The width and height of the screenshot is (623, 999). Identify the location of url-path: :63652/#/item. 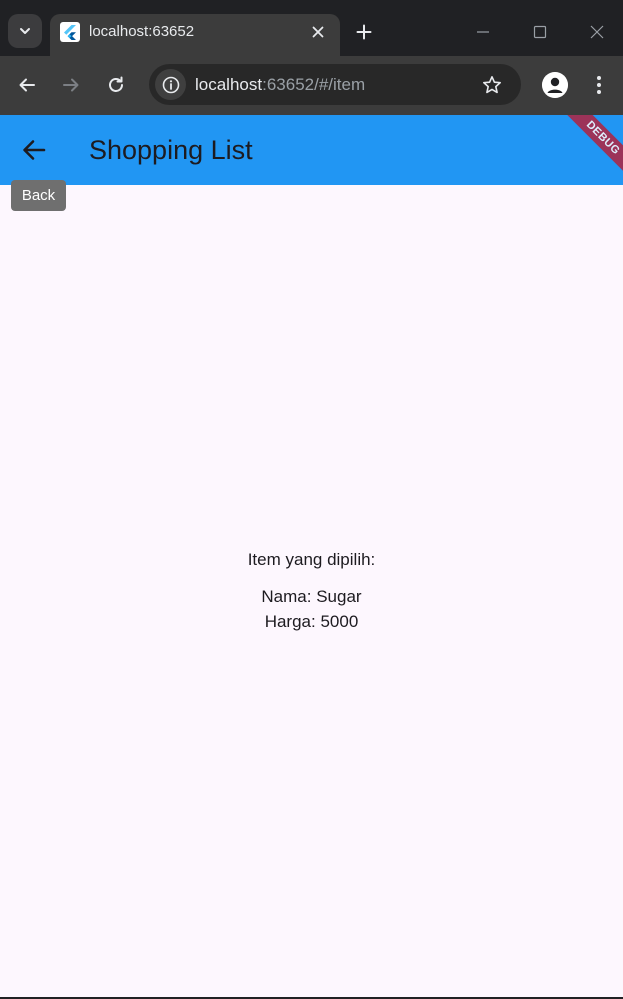
(314, 84).